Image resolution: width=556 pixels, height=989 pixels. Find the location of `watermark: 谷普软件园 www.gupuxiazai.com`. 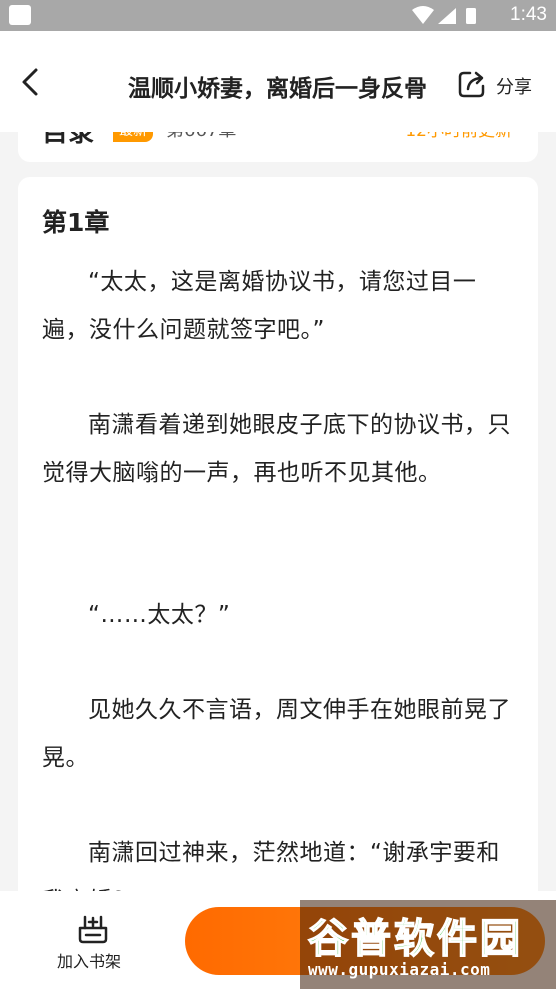

watermark: 谷普软件园 www.gupuxiazai.com is located at coordinates (428, 944).